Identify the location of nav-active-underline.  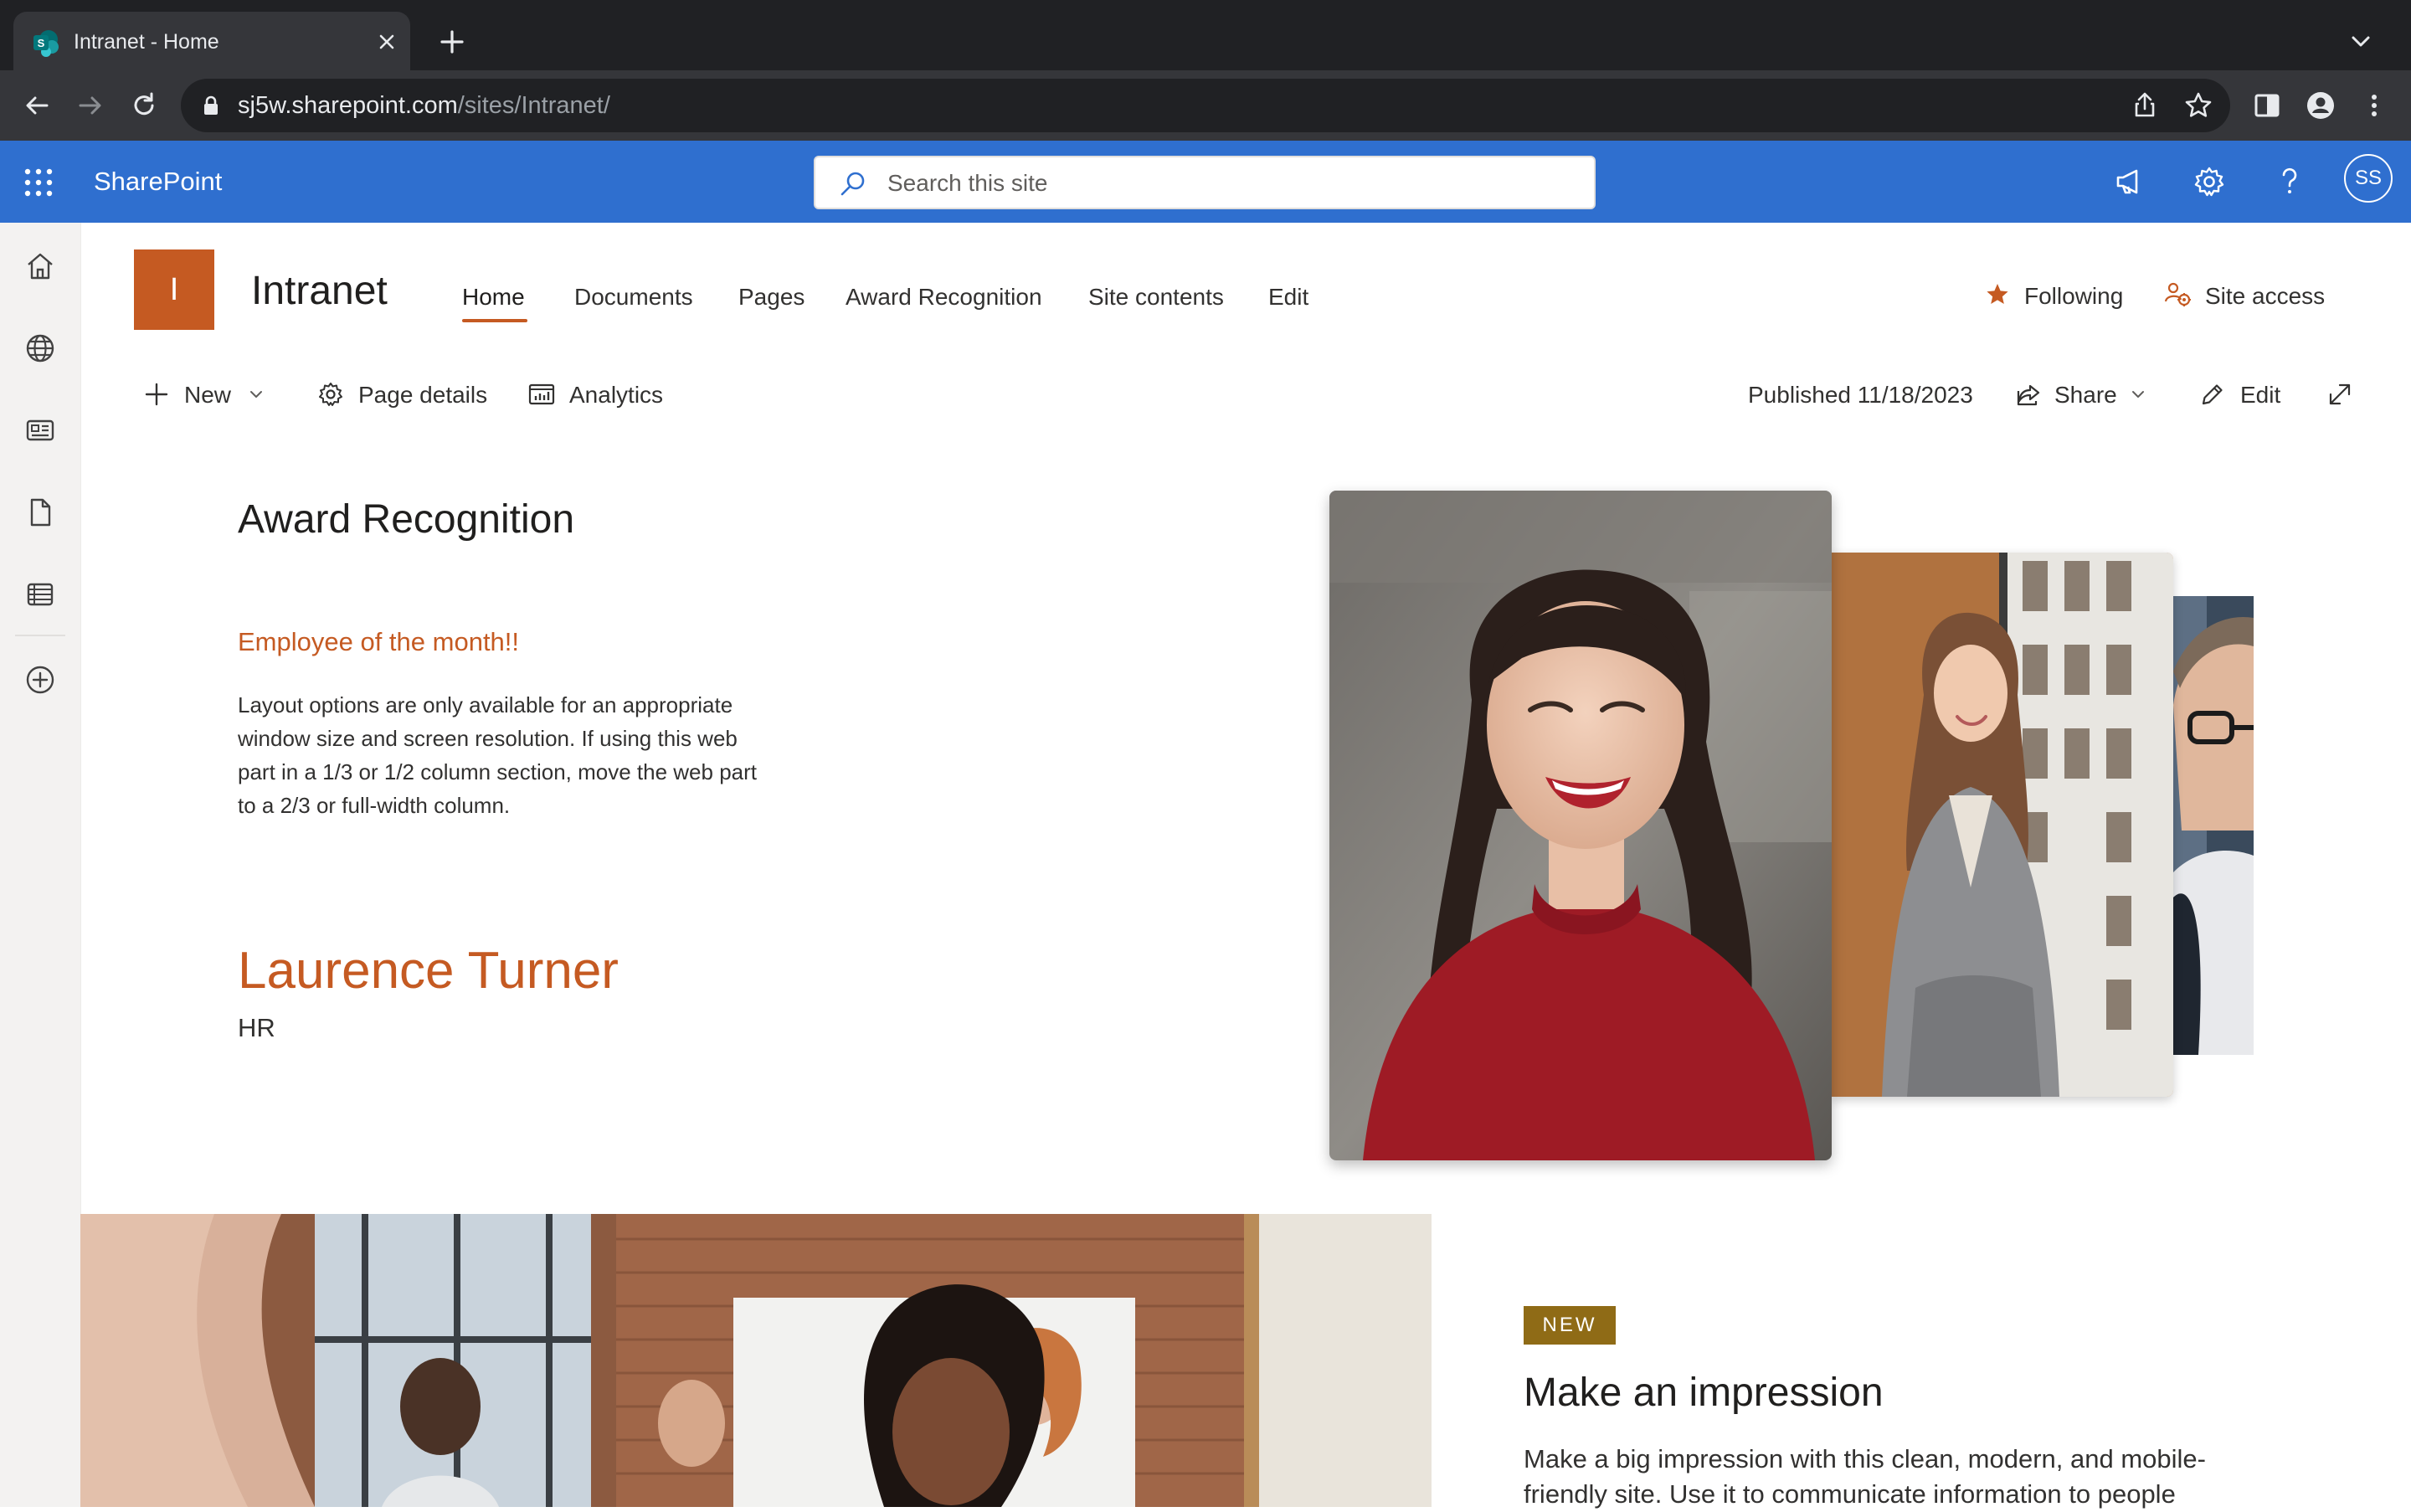
(494, 320).